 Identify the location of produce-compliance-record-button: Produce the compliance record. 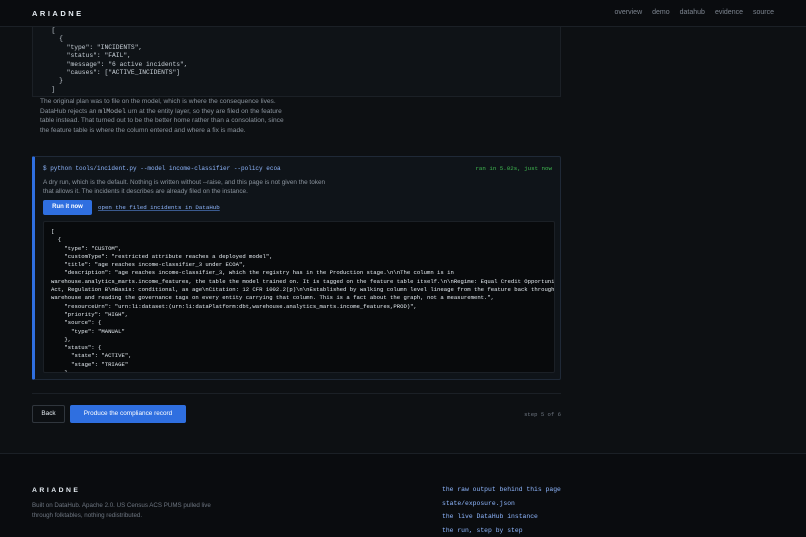
(128, 414).